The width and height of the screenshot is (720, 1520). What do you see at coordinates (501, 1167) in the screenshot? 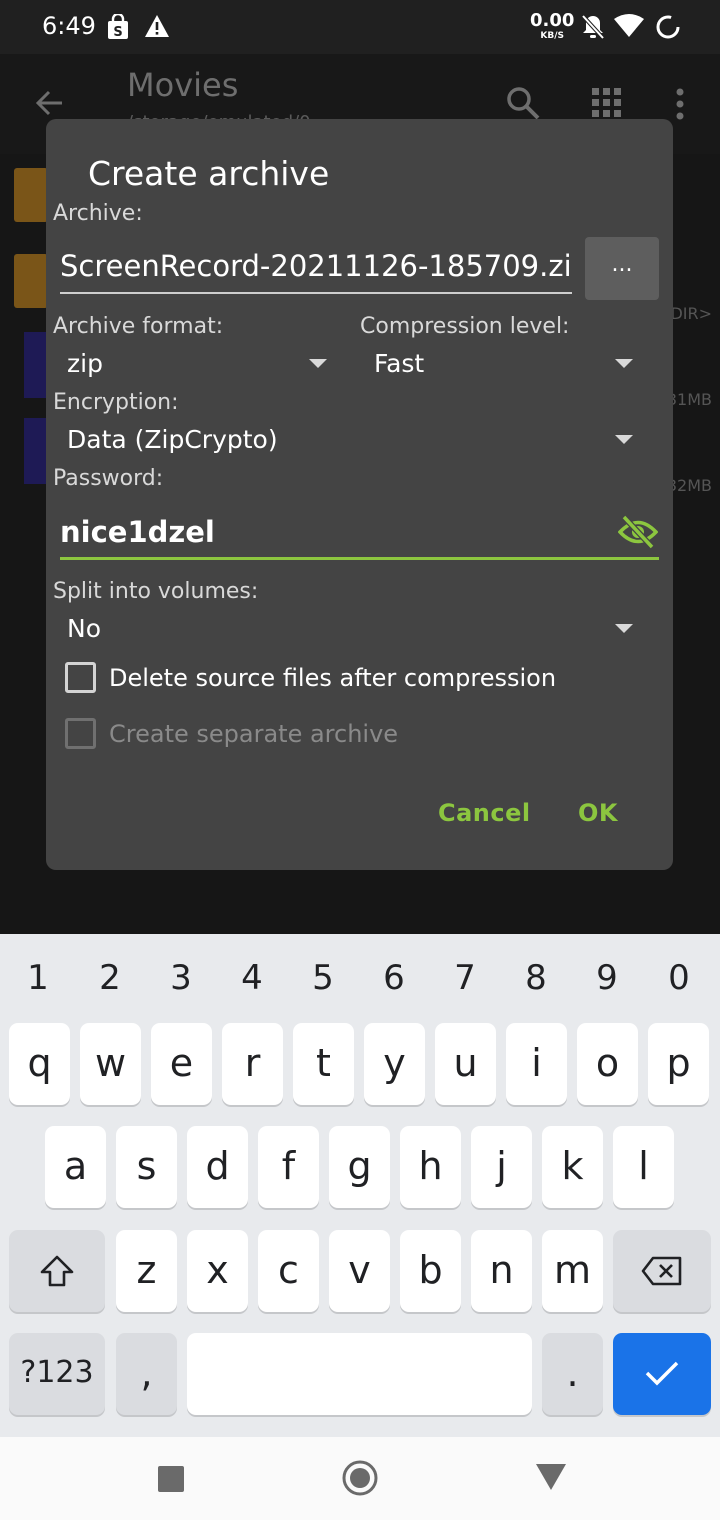
I see `key-j: j` at bounding box center [501, 1167].